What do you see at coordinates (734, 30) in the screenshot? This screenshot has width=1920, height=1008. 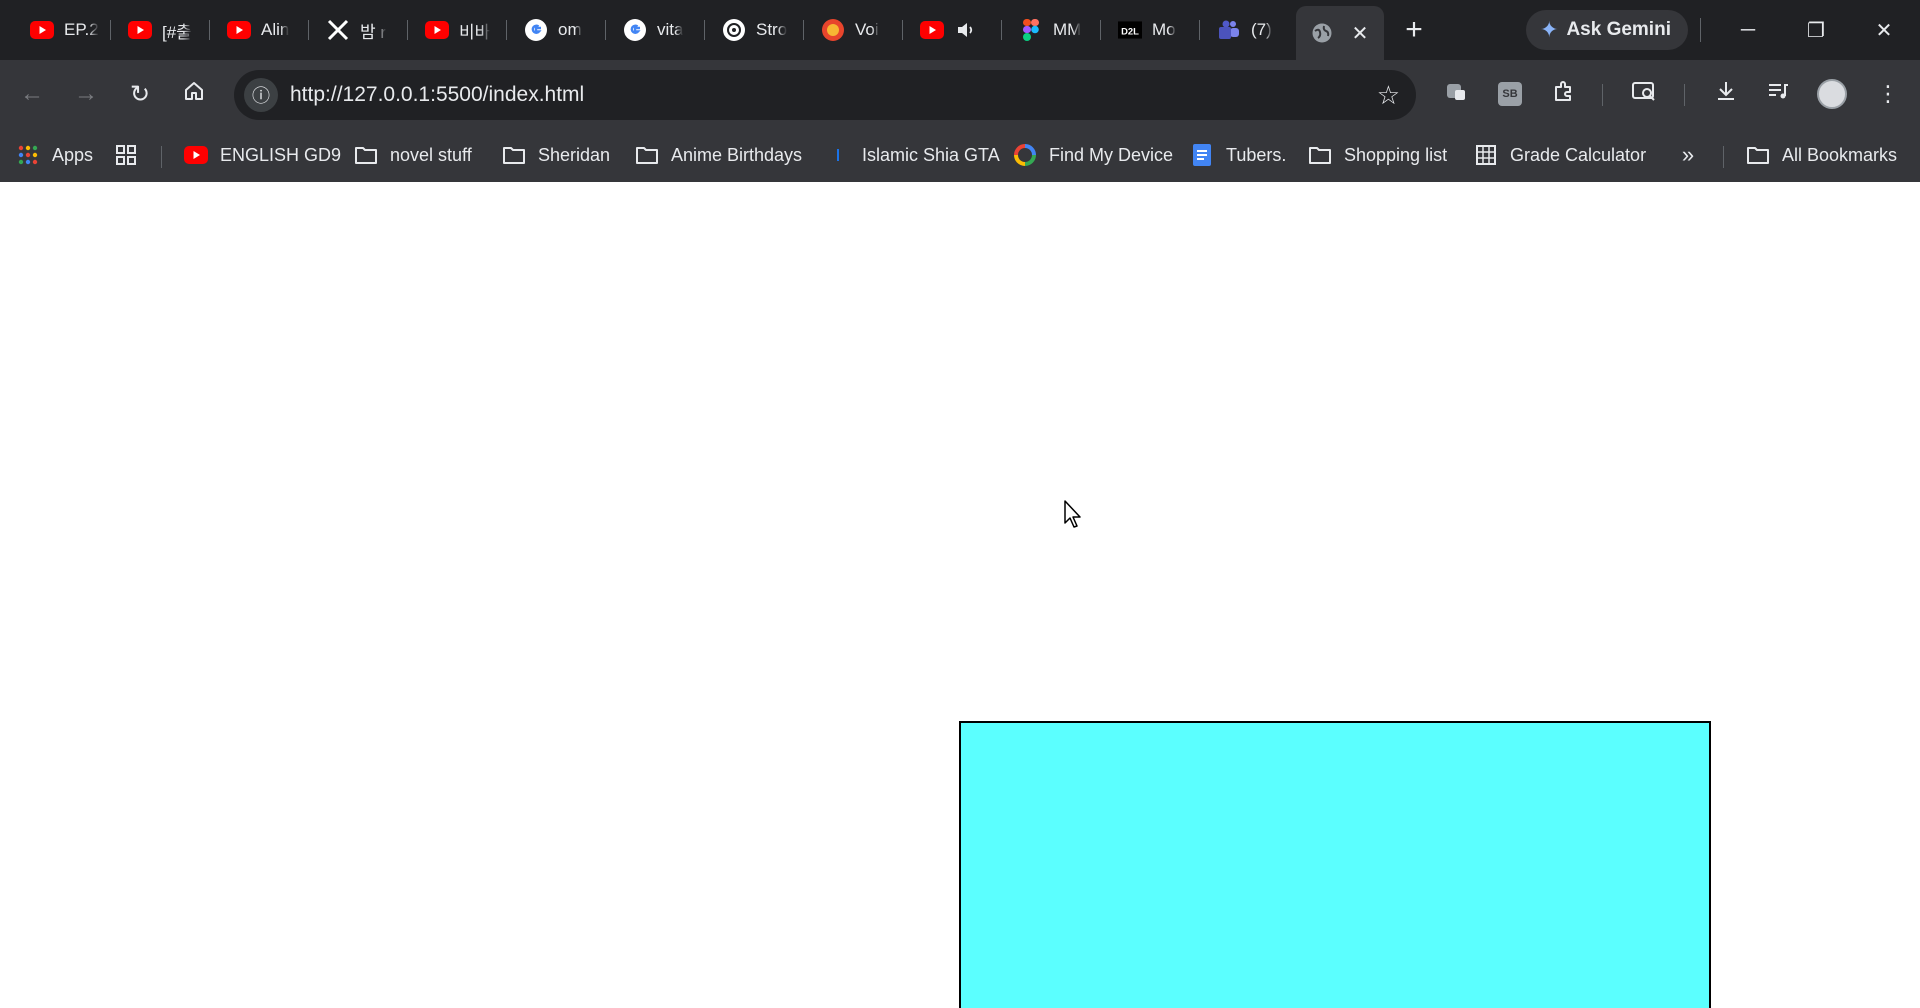 I see `openai-icon` at bounding box center [734, 30].